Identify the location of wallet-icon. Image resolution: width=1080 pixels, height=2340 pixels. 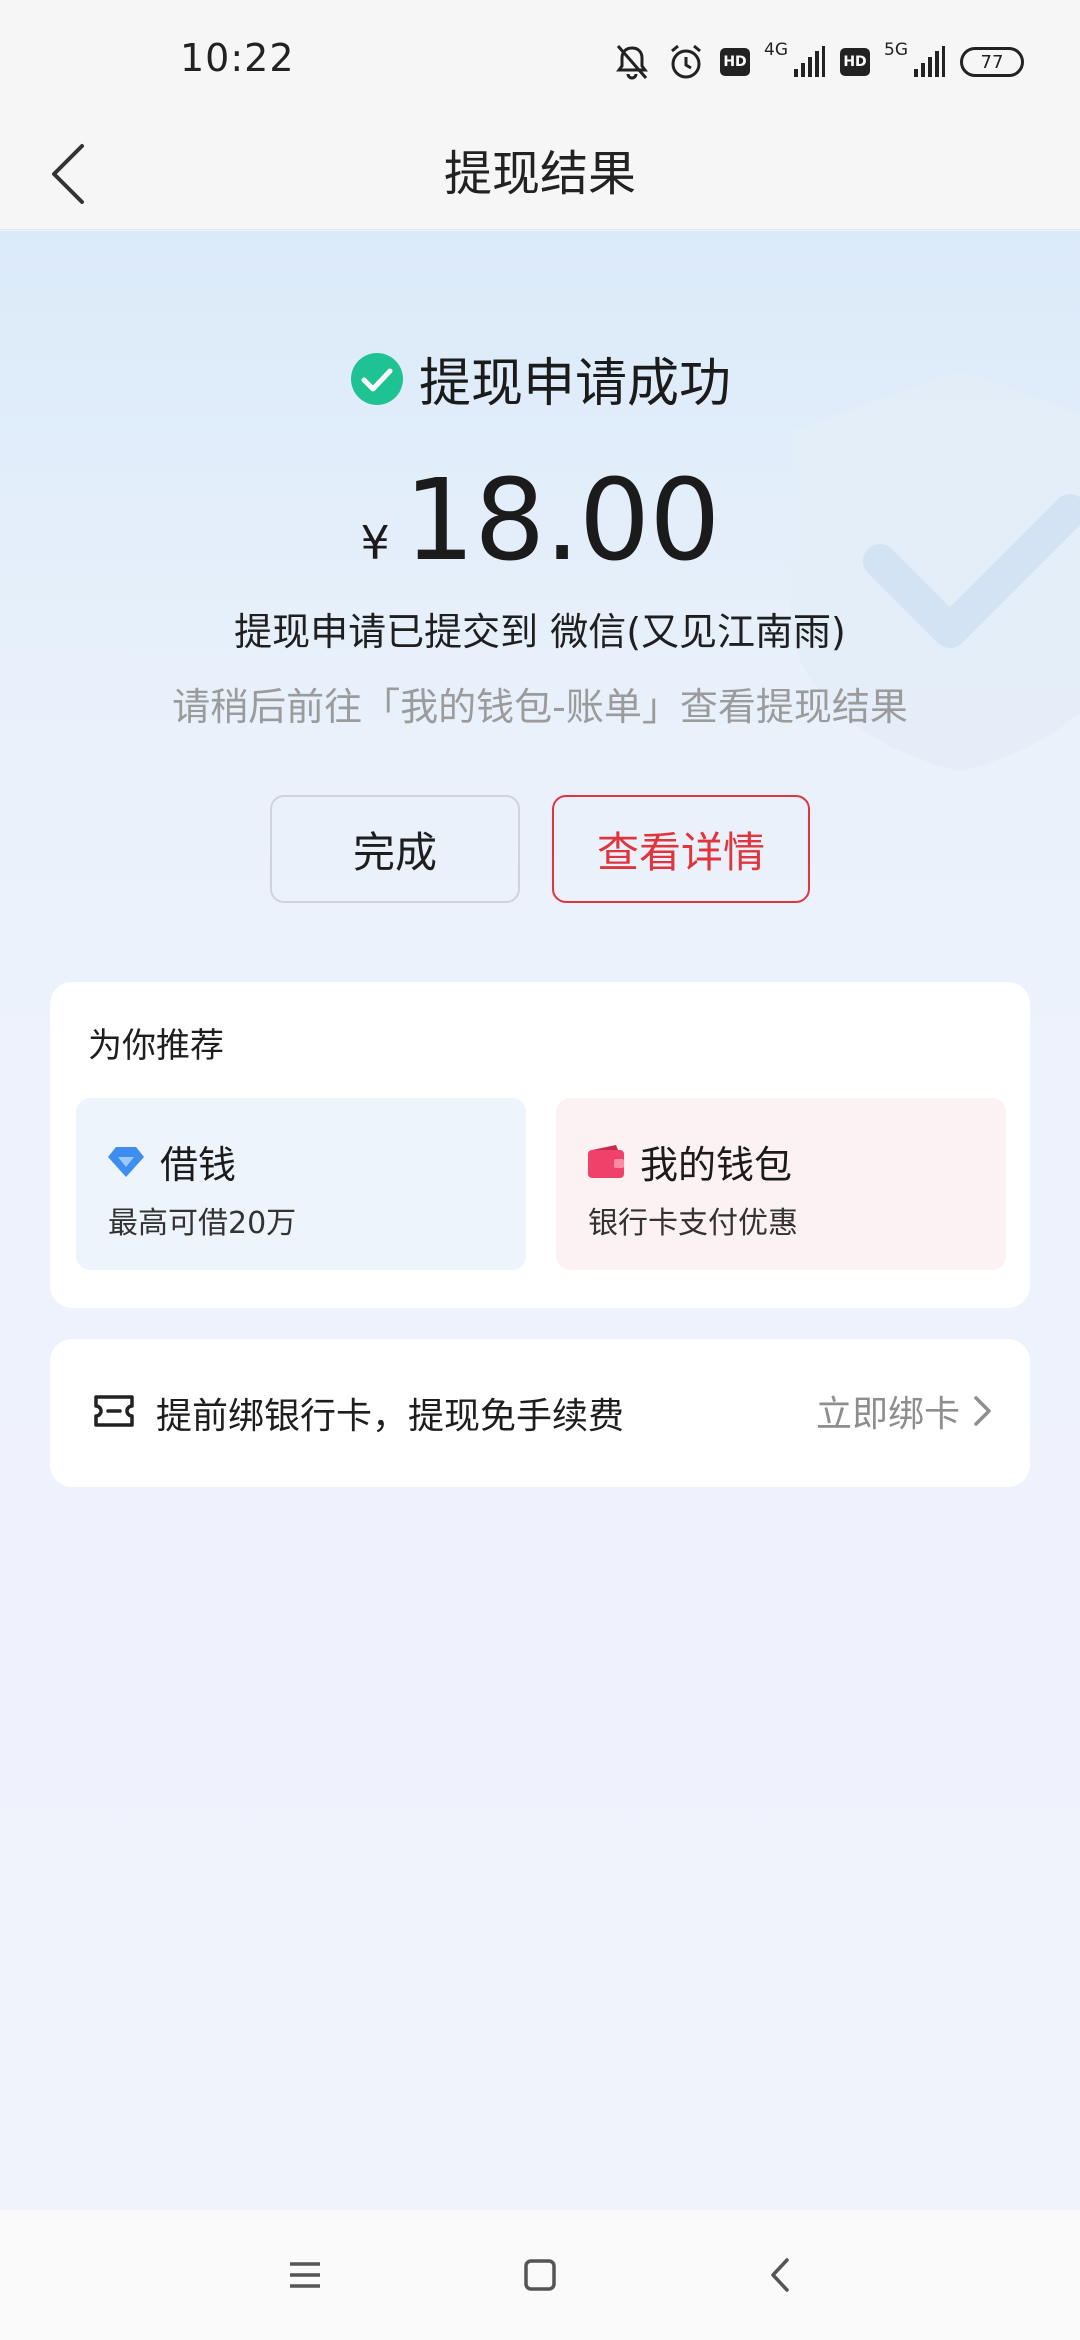
(606, 1161).